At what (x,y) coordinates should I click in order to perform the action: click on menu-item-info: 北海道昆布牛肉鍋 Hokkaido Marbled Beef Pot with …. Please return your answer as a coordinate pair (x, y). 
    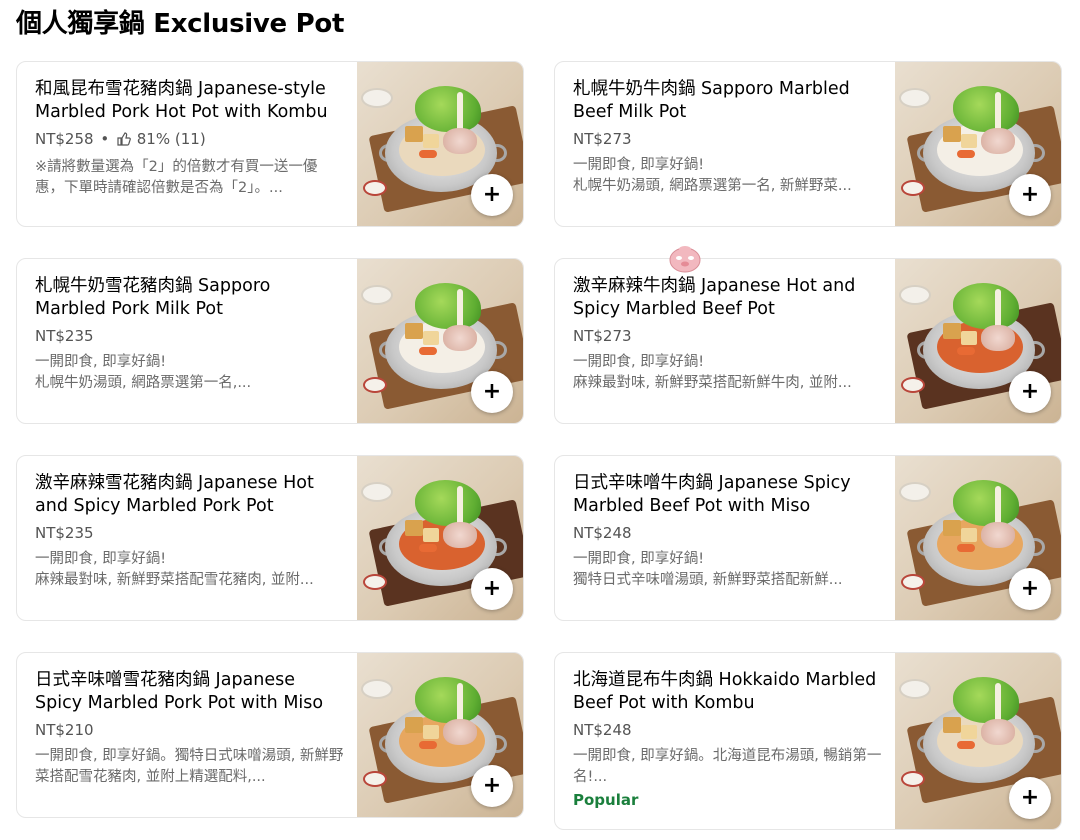
    Looking at the image, I should click on (728, 739).